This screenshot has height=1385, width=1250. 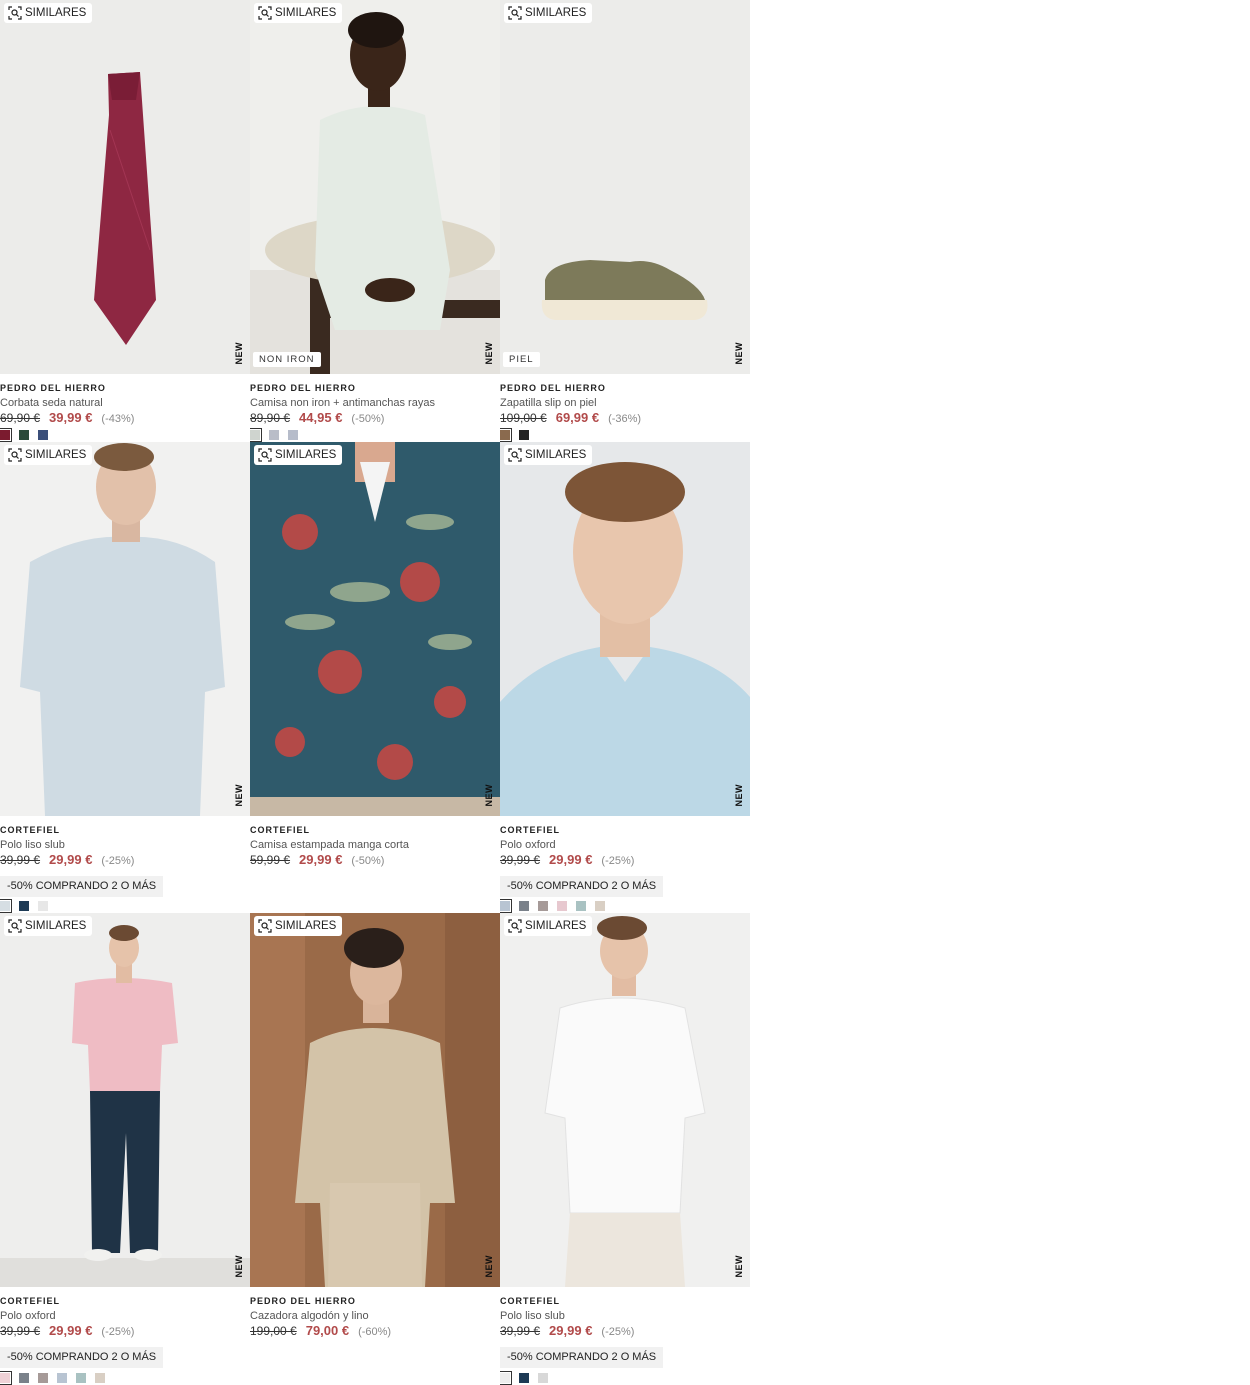 I want to click on discount-percent: (-50%), so click(x=368, y=861).